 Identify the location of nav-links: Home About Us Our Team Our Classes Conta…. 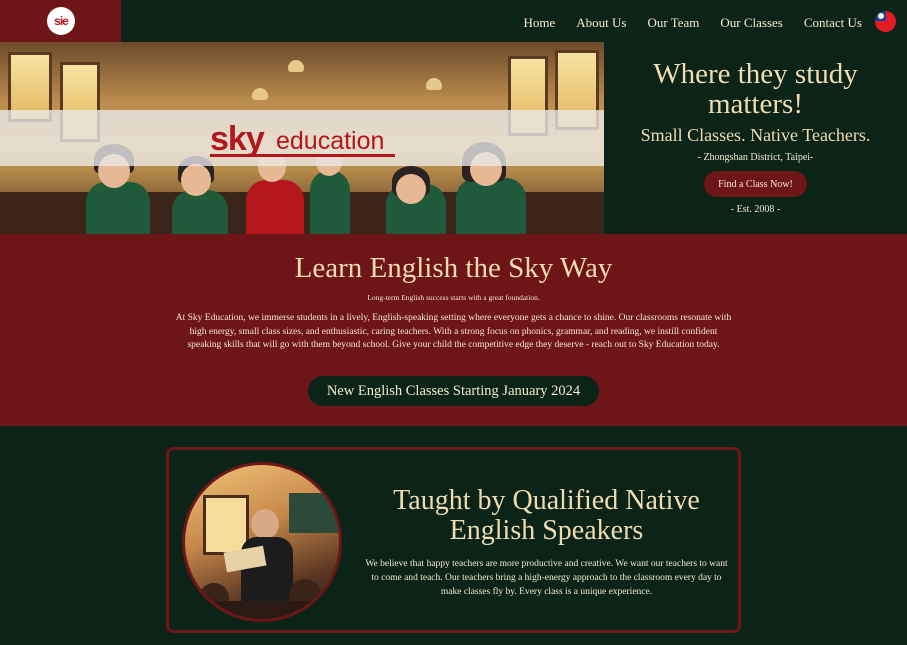
(692, 23).